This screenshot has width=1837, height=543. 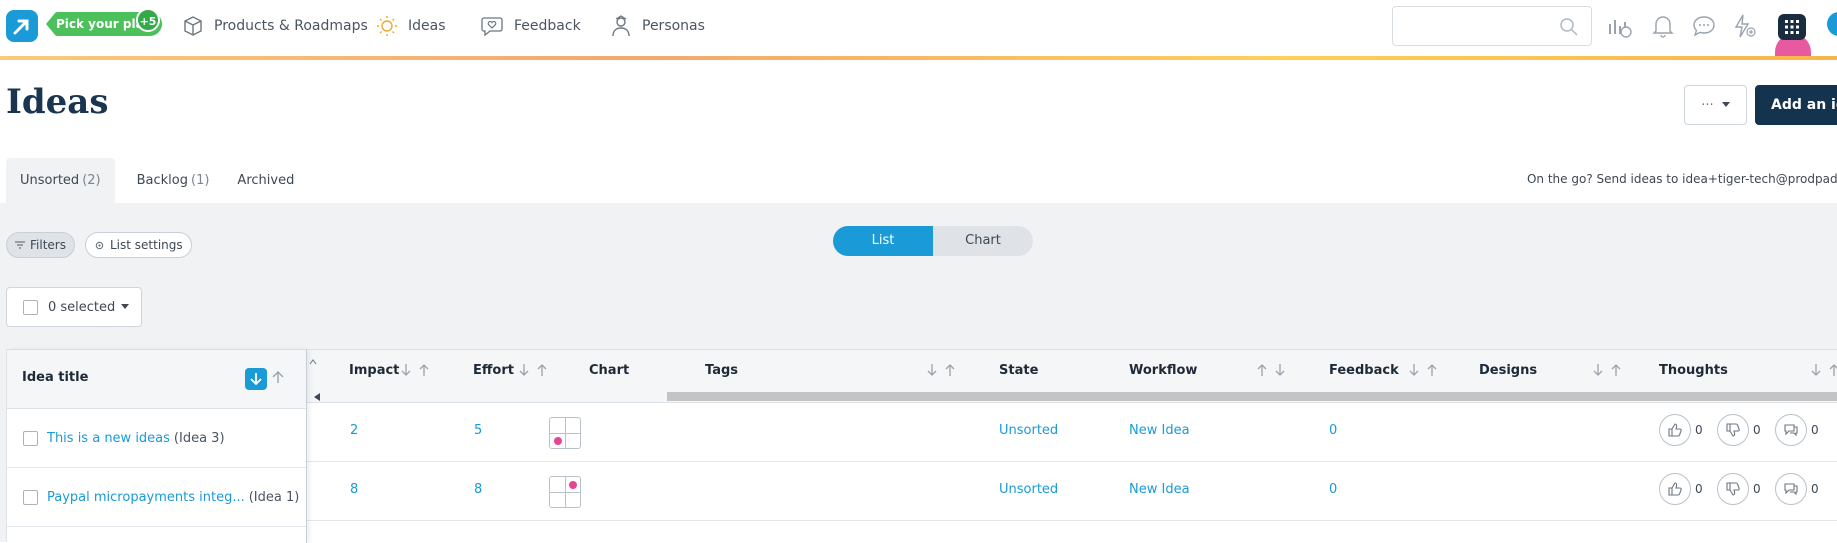 What do you see at coordinates (1663, 26) in the screenshot?
I see `bell-icon` at bounding box center [1663, 26].